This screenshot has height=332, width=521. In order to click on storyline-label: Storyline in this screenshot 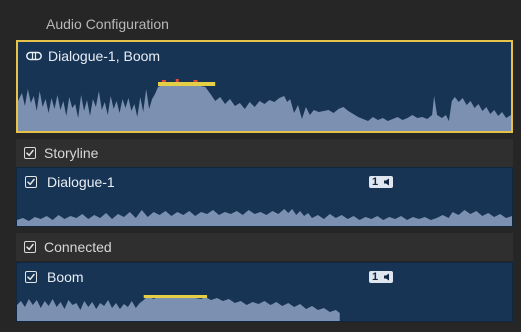, I will do `click(71, 153)`.